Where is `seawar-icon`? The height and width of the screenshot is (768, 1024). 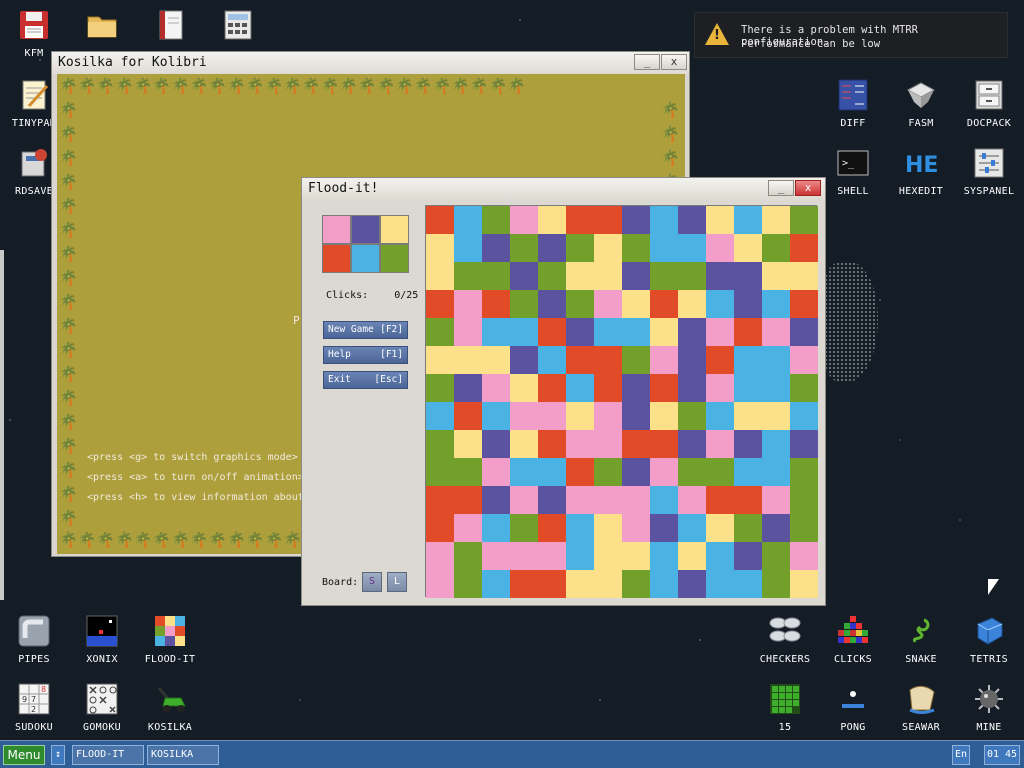 seawar-icon is located at coordinates (921, 699).